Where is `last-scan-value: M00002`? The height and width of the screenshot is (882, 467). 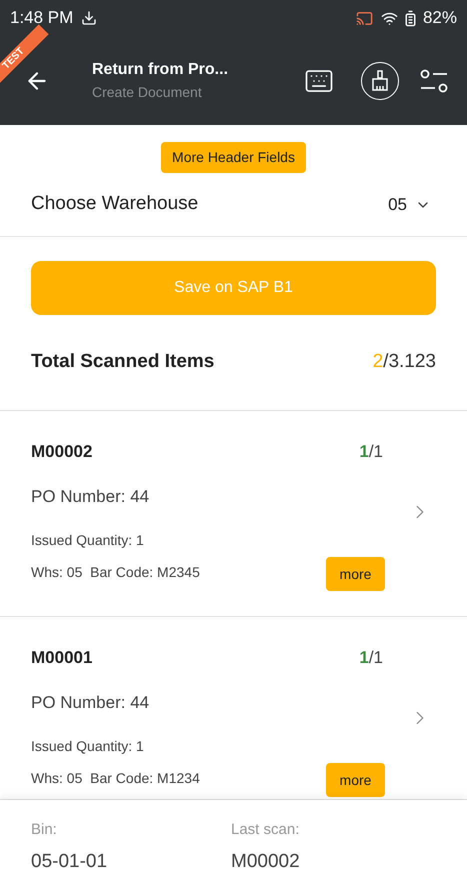
last-scan-value: M00002 is located at coordinates (265, 862).